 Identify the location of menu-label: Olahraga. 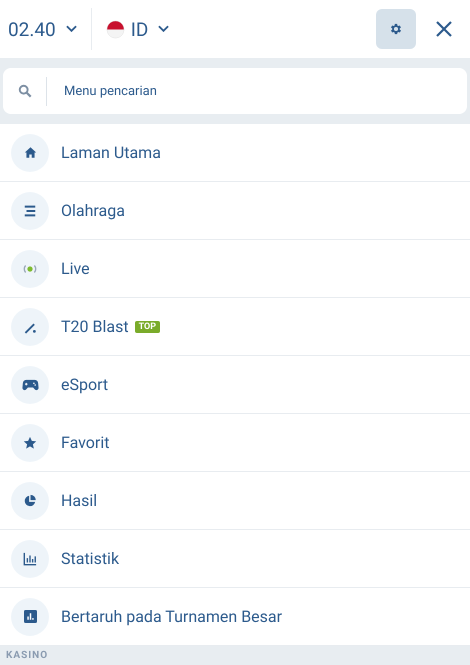
(93, 210).